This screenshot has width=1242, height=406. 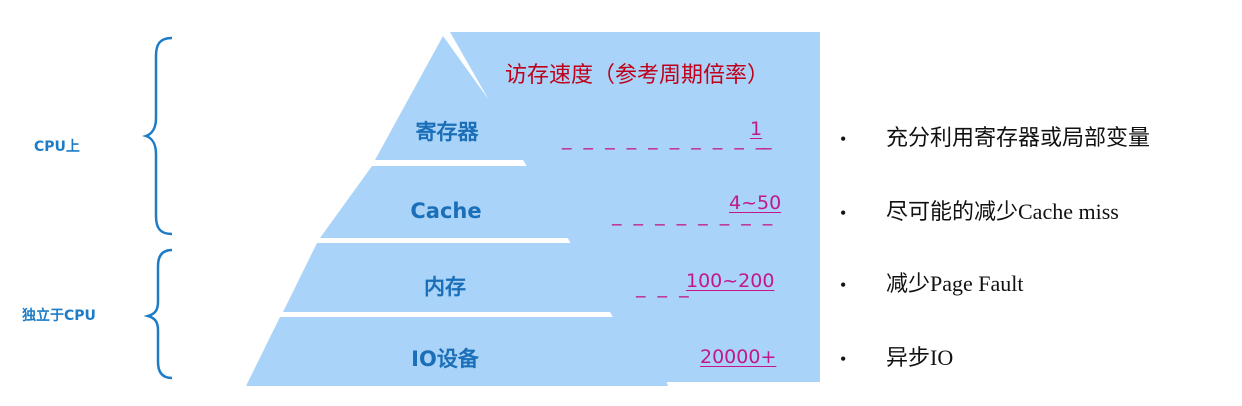 What do you see at coordinates (995, 137) in the screenshot?
I see `tip-register: • 充分利用寄存器或局部变量` at bounding box center [995, 137].